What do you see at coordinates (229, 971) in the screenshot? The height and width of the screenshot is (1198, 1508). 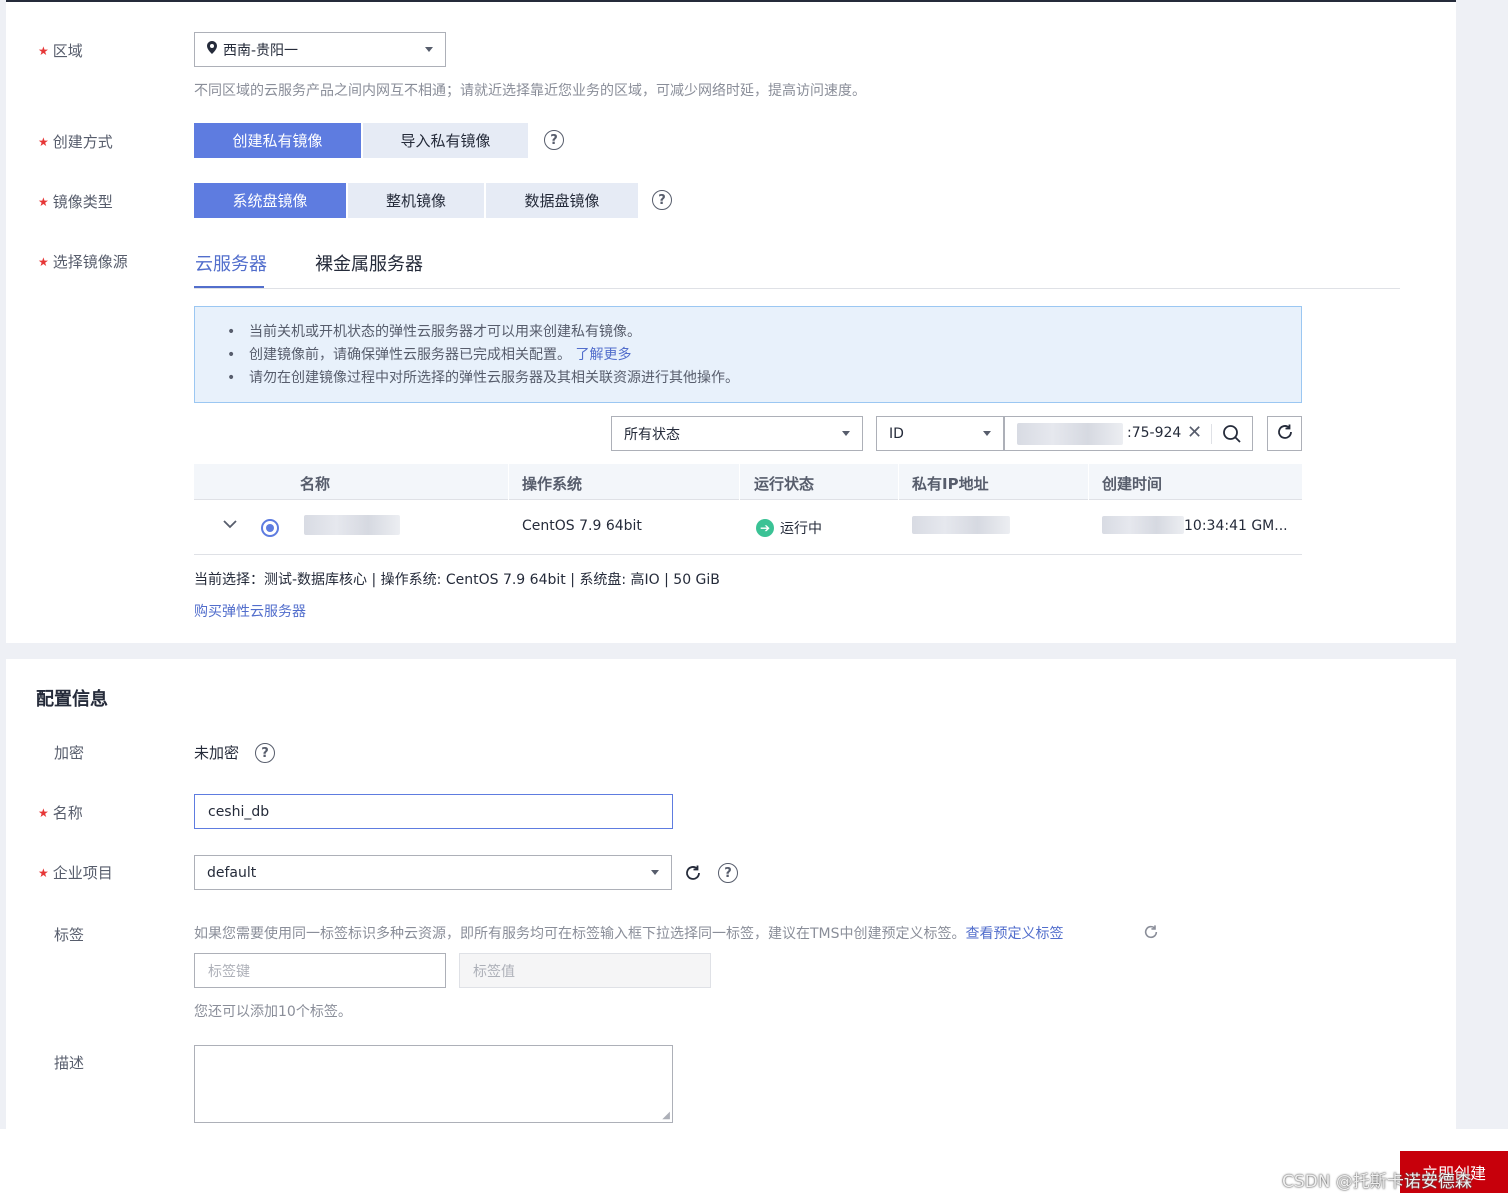 I see `tag-key-placeholder: 标签键` at bounding box center [229, 971].